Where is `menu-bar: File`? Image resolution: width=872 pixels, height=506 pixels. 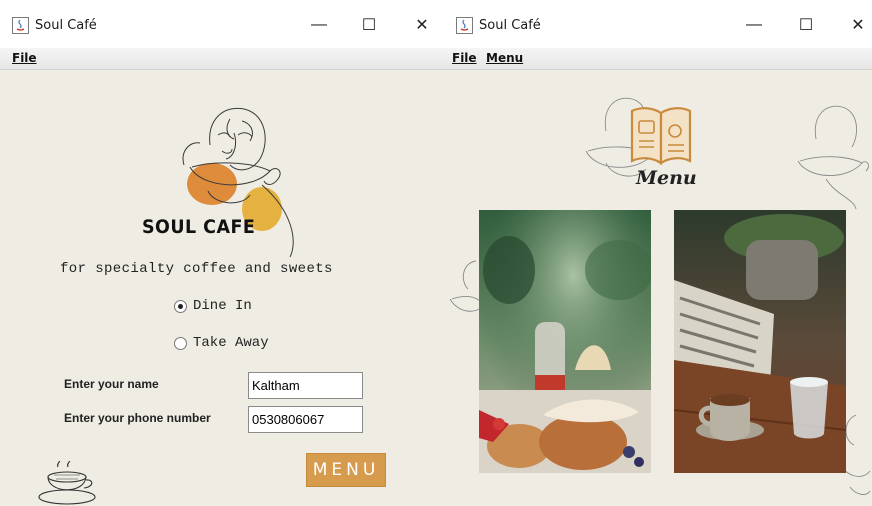 menu-bar: File is located at coordinates (222, 59).